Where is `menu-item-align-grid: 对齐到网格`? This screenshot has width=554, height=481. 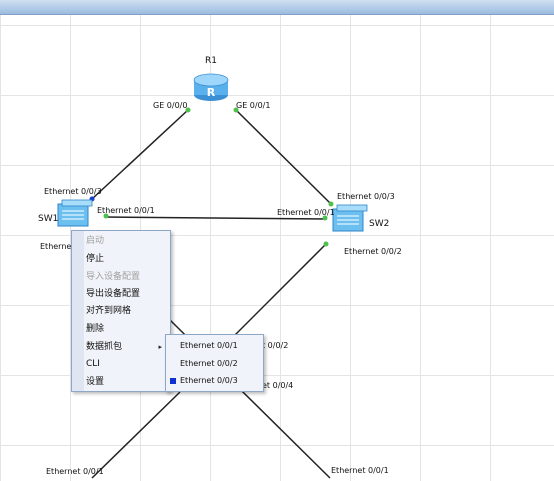 menu-item-align-grid: 对齐到网格 is located at coordinates (126, 311).